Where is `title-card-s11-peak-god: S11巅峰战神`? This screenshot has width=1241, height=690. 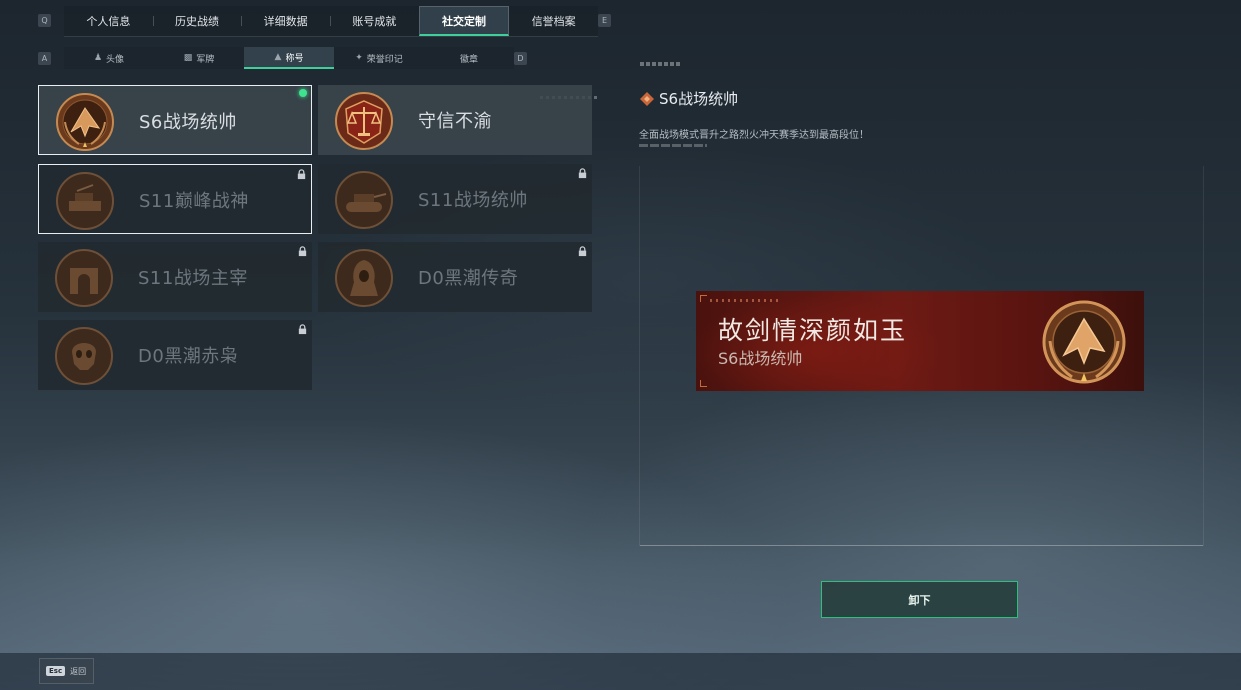
title-card-s11-peak-god: S11巅峰战神 is located at coordinates (175, 199).